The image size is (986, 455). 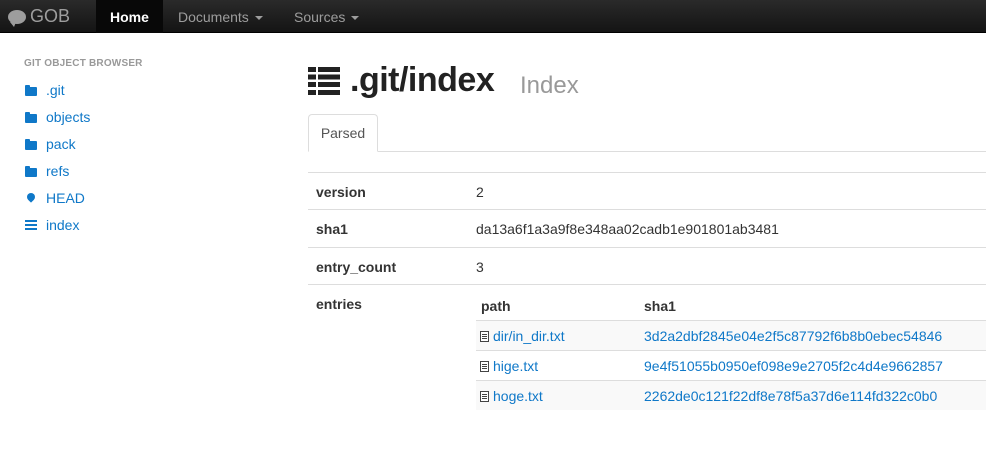 I want to click on sidebar-item-head: HEAD, so click(x=54, y=198).